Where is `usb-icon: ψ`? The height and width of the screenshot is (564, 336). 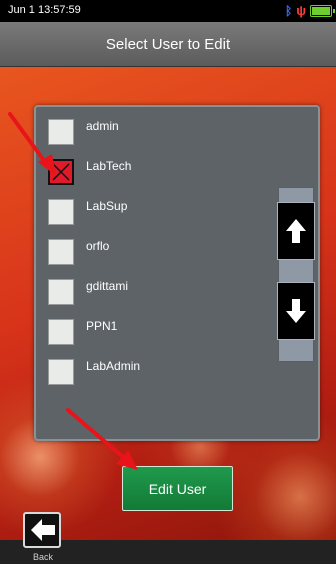 usb-icon: ψ is located at coordinates (301, 10).